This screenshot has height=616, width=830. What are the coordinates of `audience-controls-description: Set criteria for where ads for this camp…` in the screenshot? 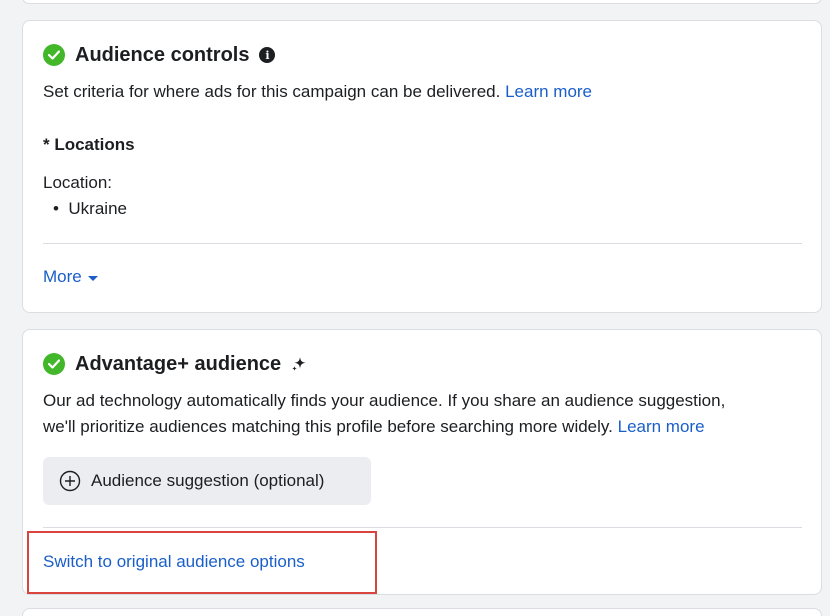 It's located at (272, 91).